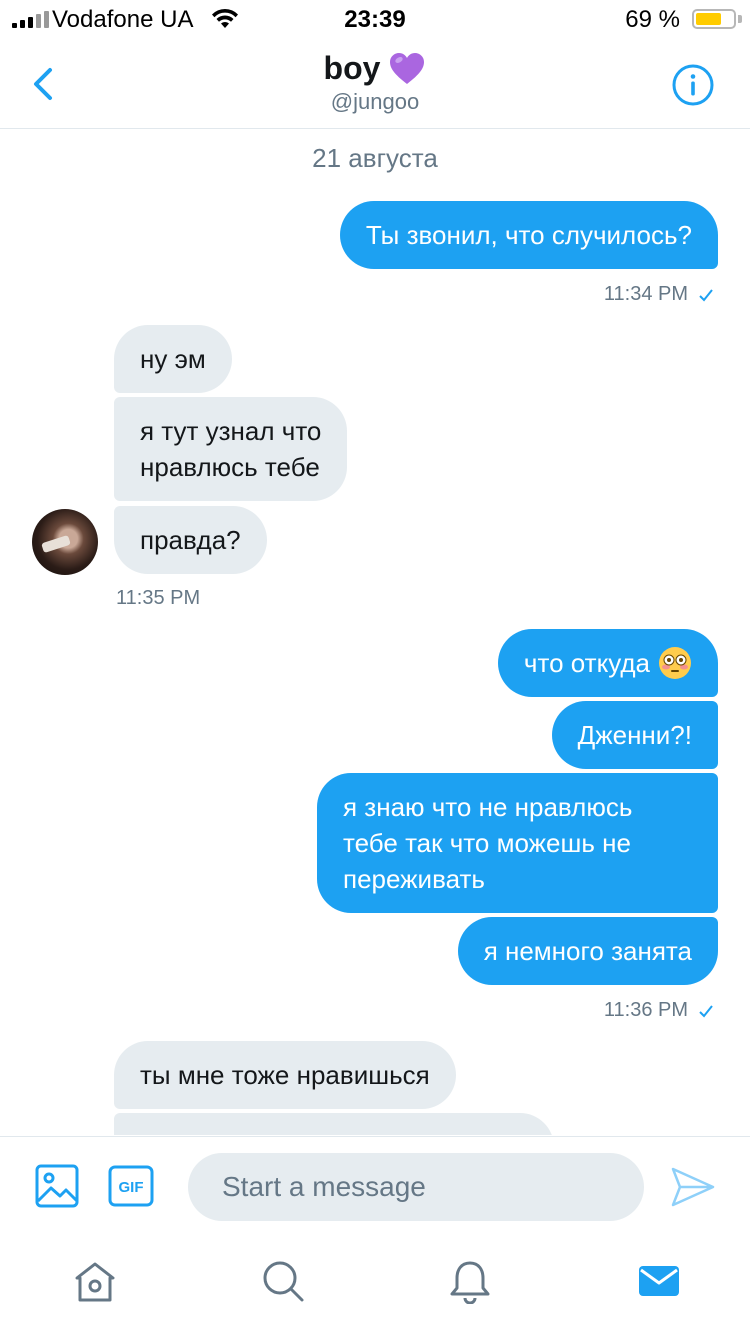 Image resolution: width=750 pixels, height=1334 pixels. I want to click on message-timestamp: 11:35 PM, so click(158, 598).